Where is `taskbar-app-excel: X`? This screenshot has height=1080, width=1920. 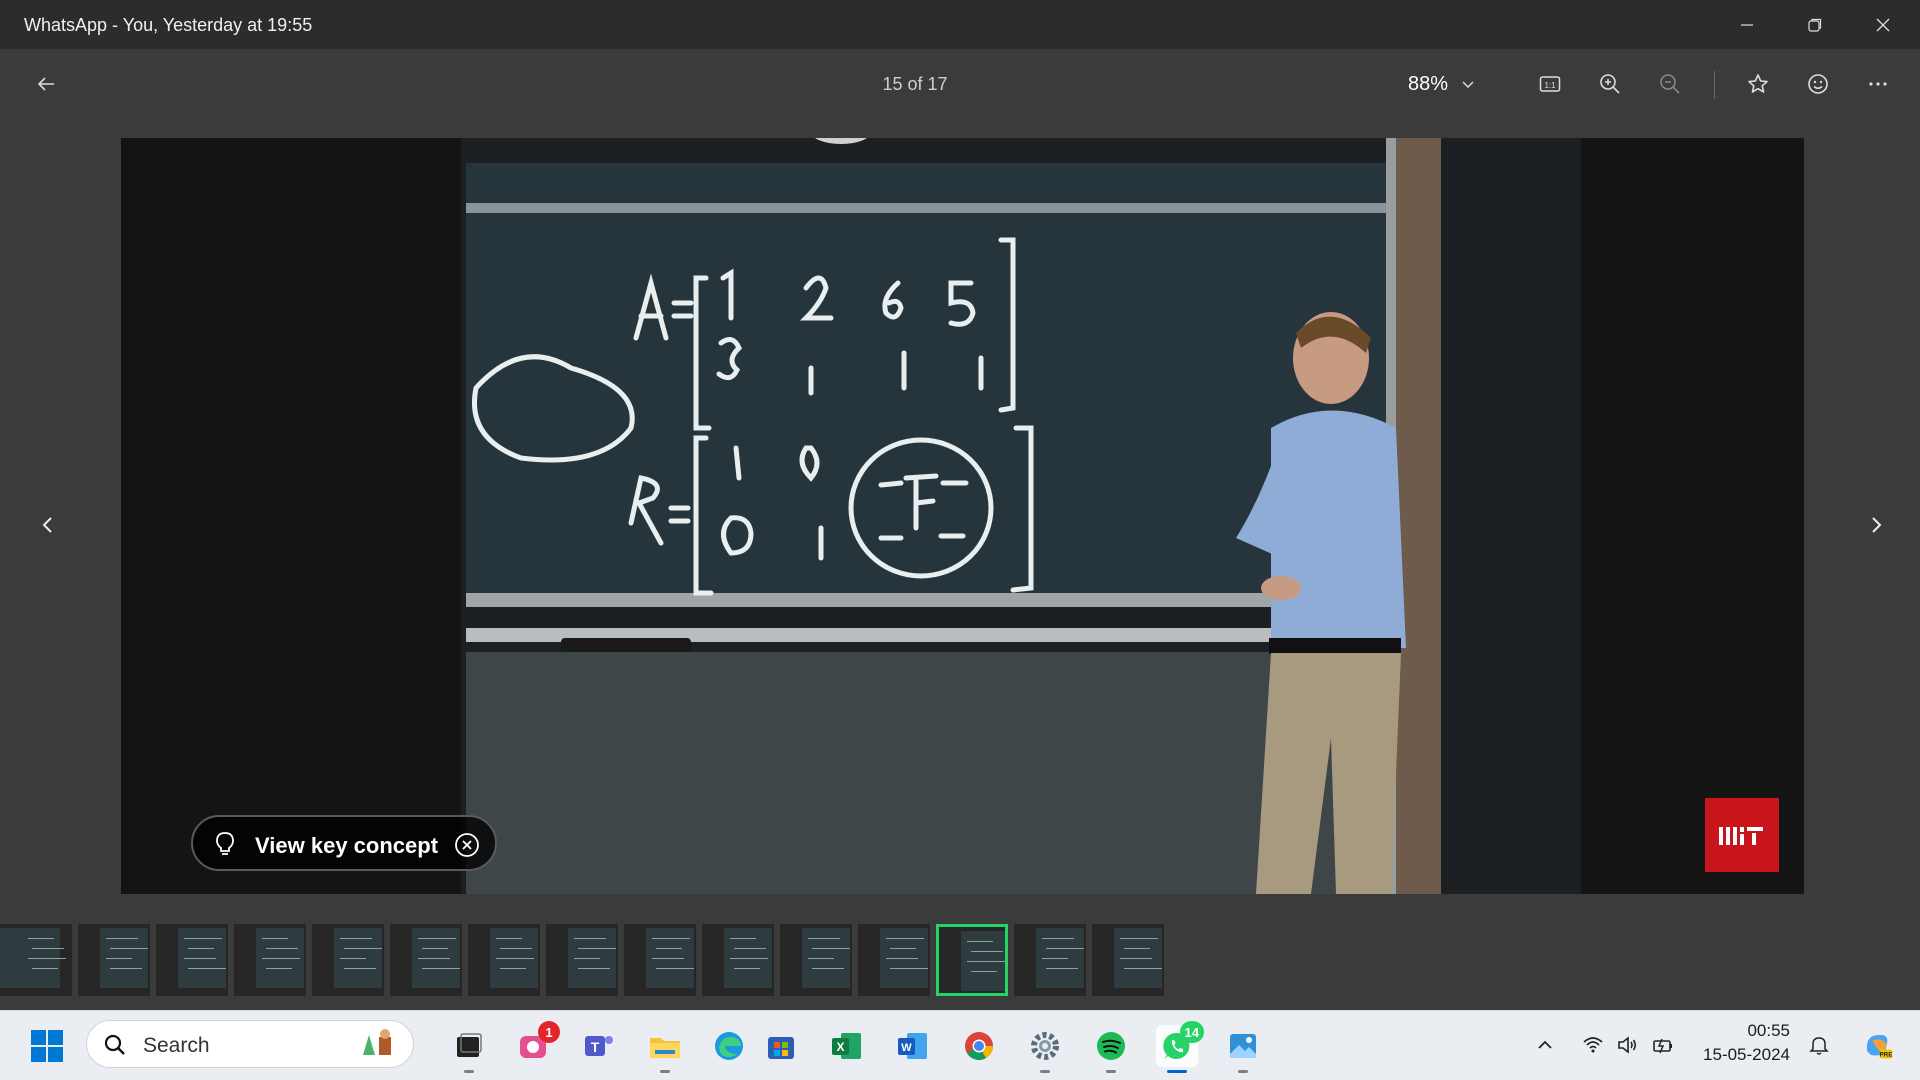 taskbar-app-excel: X is located at coordinates (847, 1046).